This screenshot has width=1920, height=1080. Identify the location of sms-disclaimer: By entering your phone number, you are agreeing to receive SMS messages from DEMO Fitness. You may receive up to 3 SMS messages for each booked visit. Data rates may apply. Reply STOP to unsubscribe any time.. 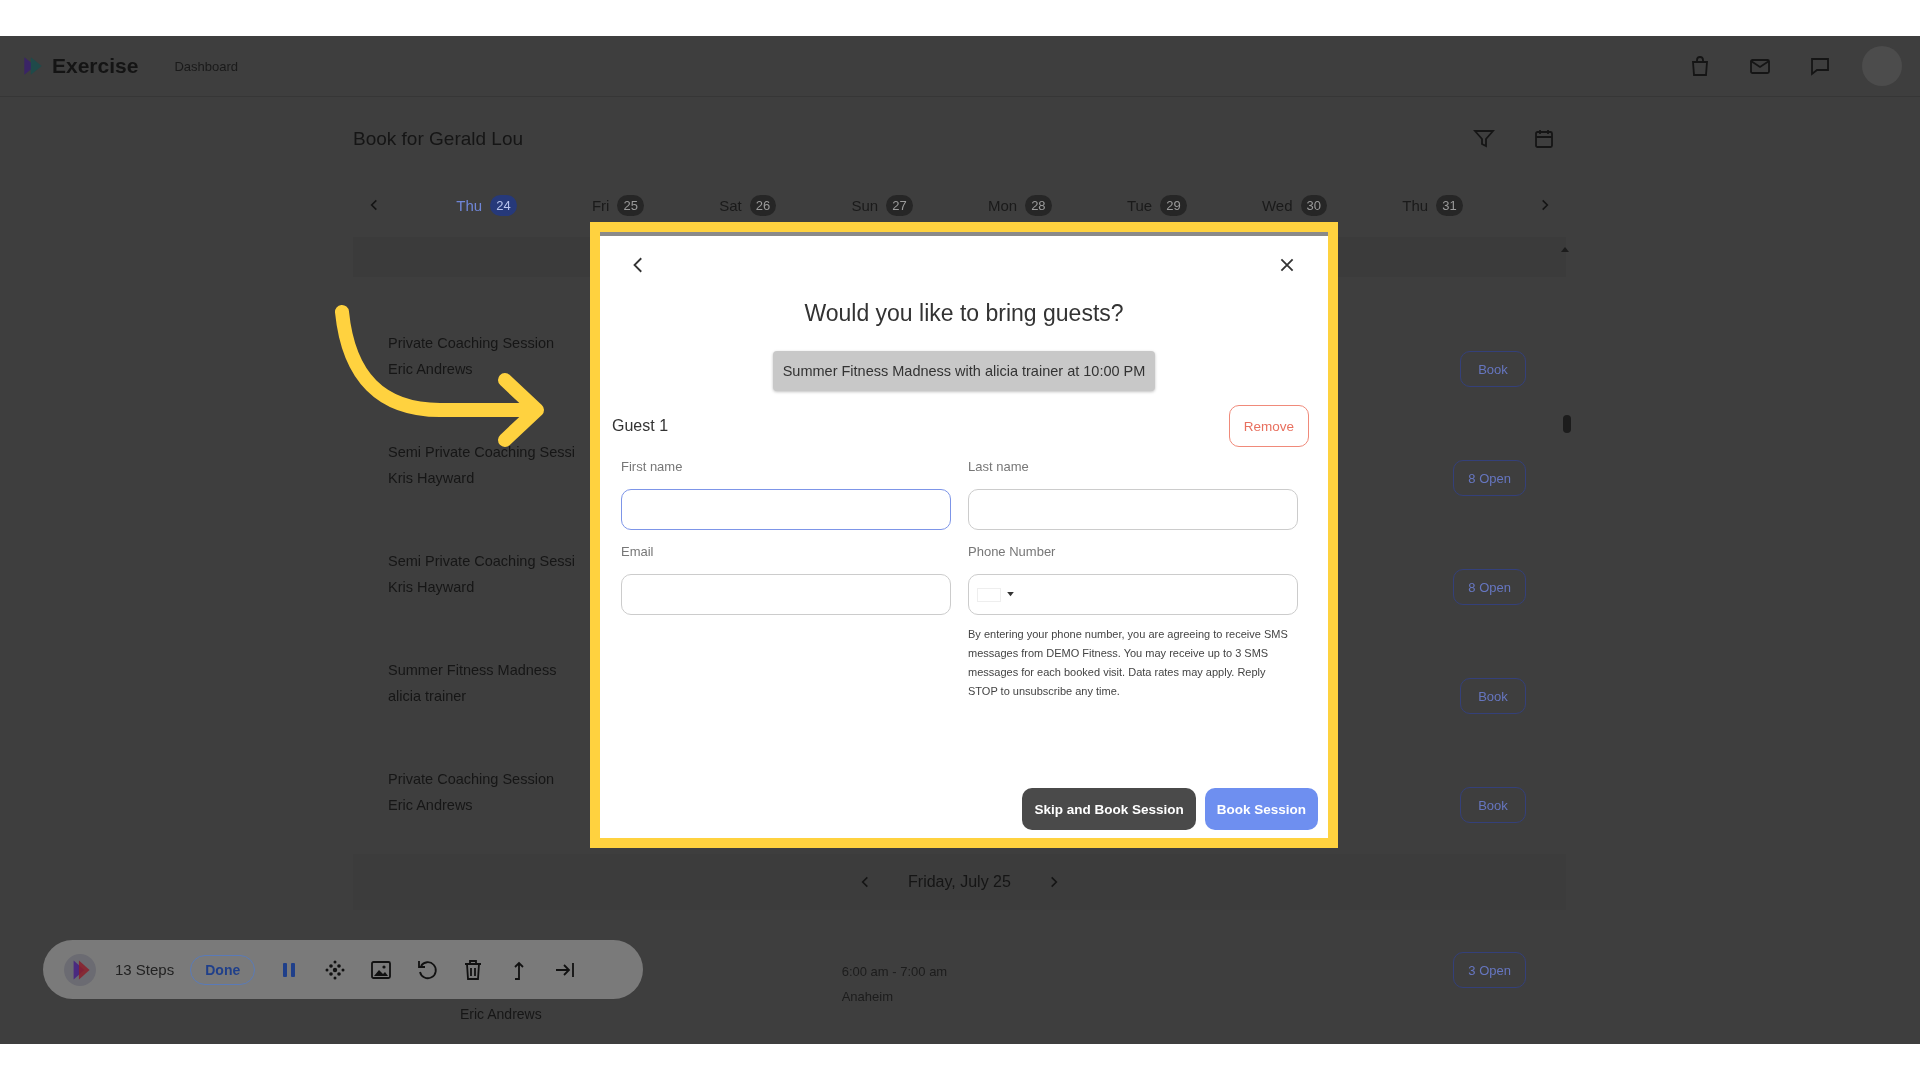
(1128, 663).